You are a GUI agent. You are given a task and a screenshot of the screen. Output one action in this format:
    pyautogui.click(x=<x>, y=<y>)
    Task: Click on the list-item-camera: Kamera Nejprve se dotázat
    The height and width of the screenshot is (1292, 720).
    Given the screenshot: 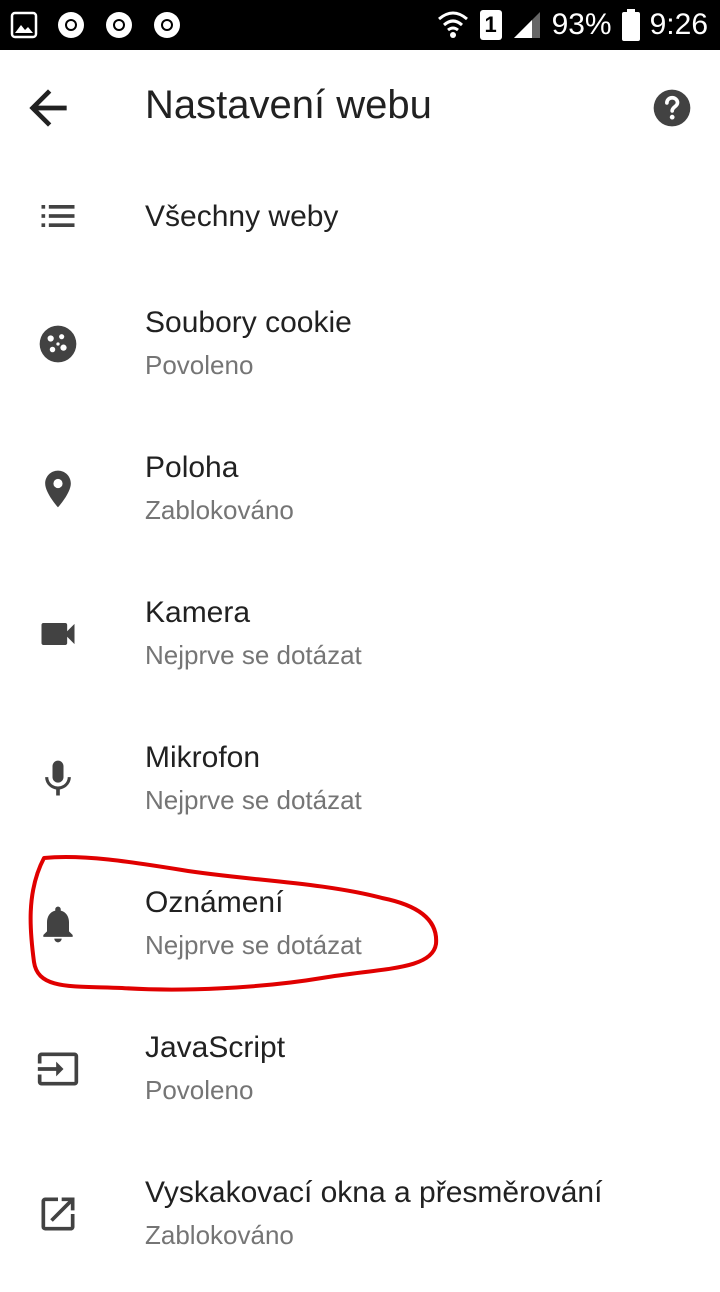 What is the action you would take?
    pyautogui.click(x=360, y=647)
    